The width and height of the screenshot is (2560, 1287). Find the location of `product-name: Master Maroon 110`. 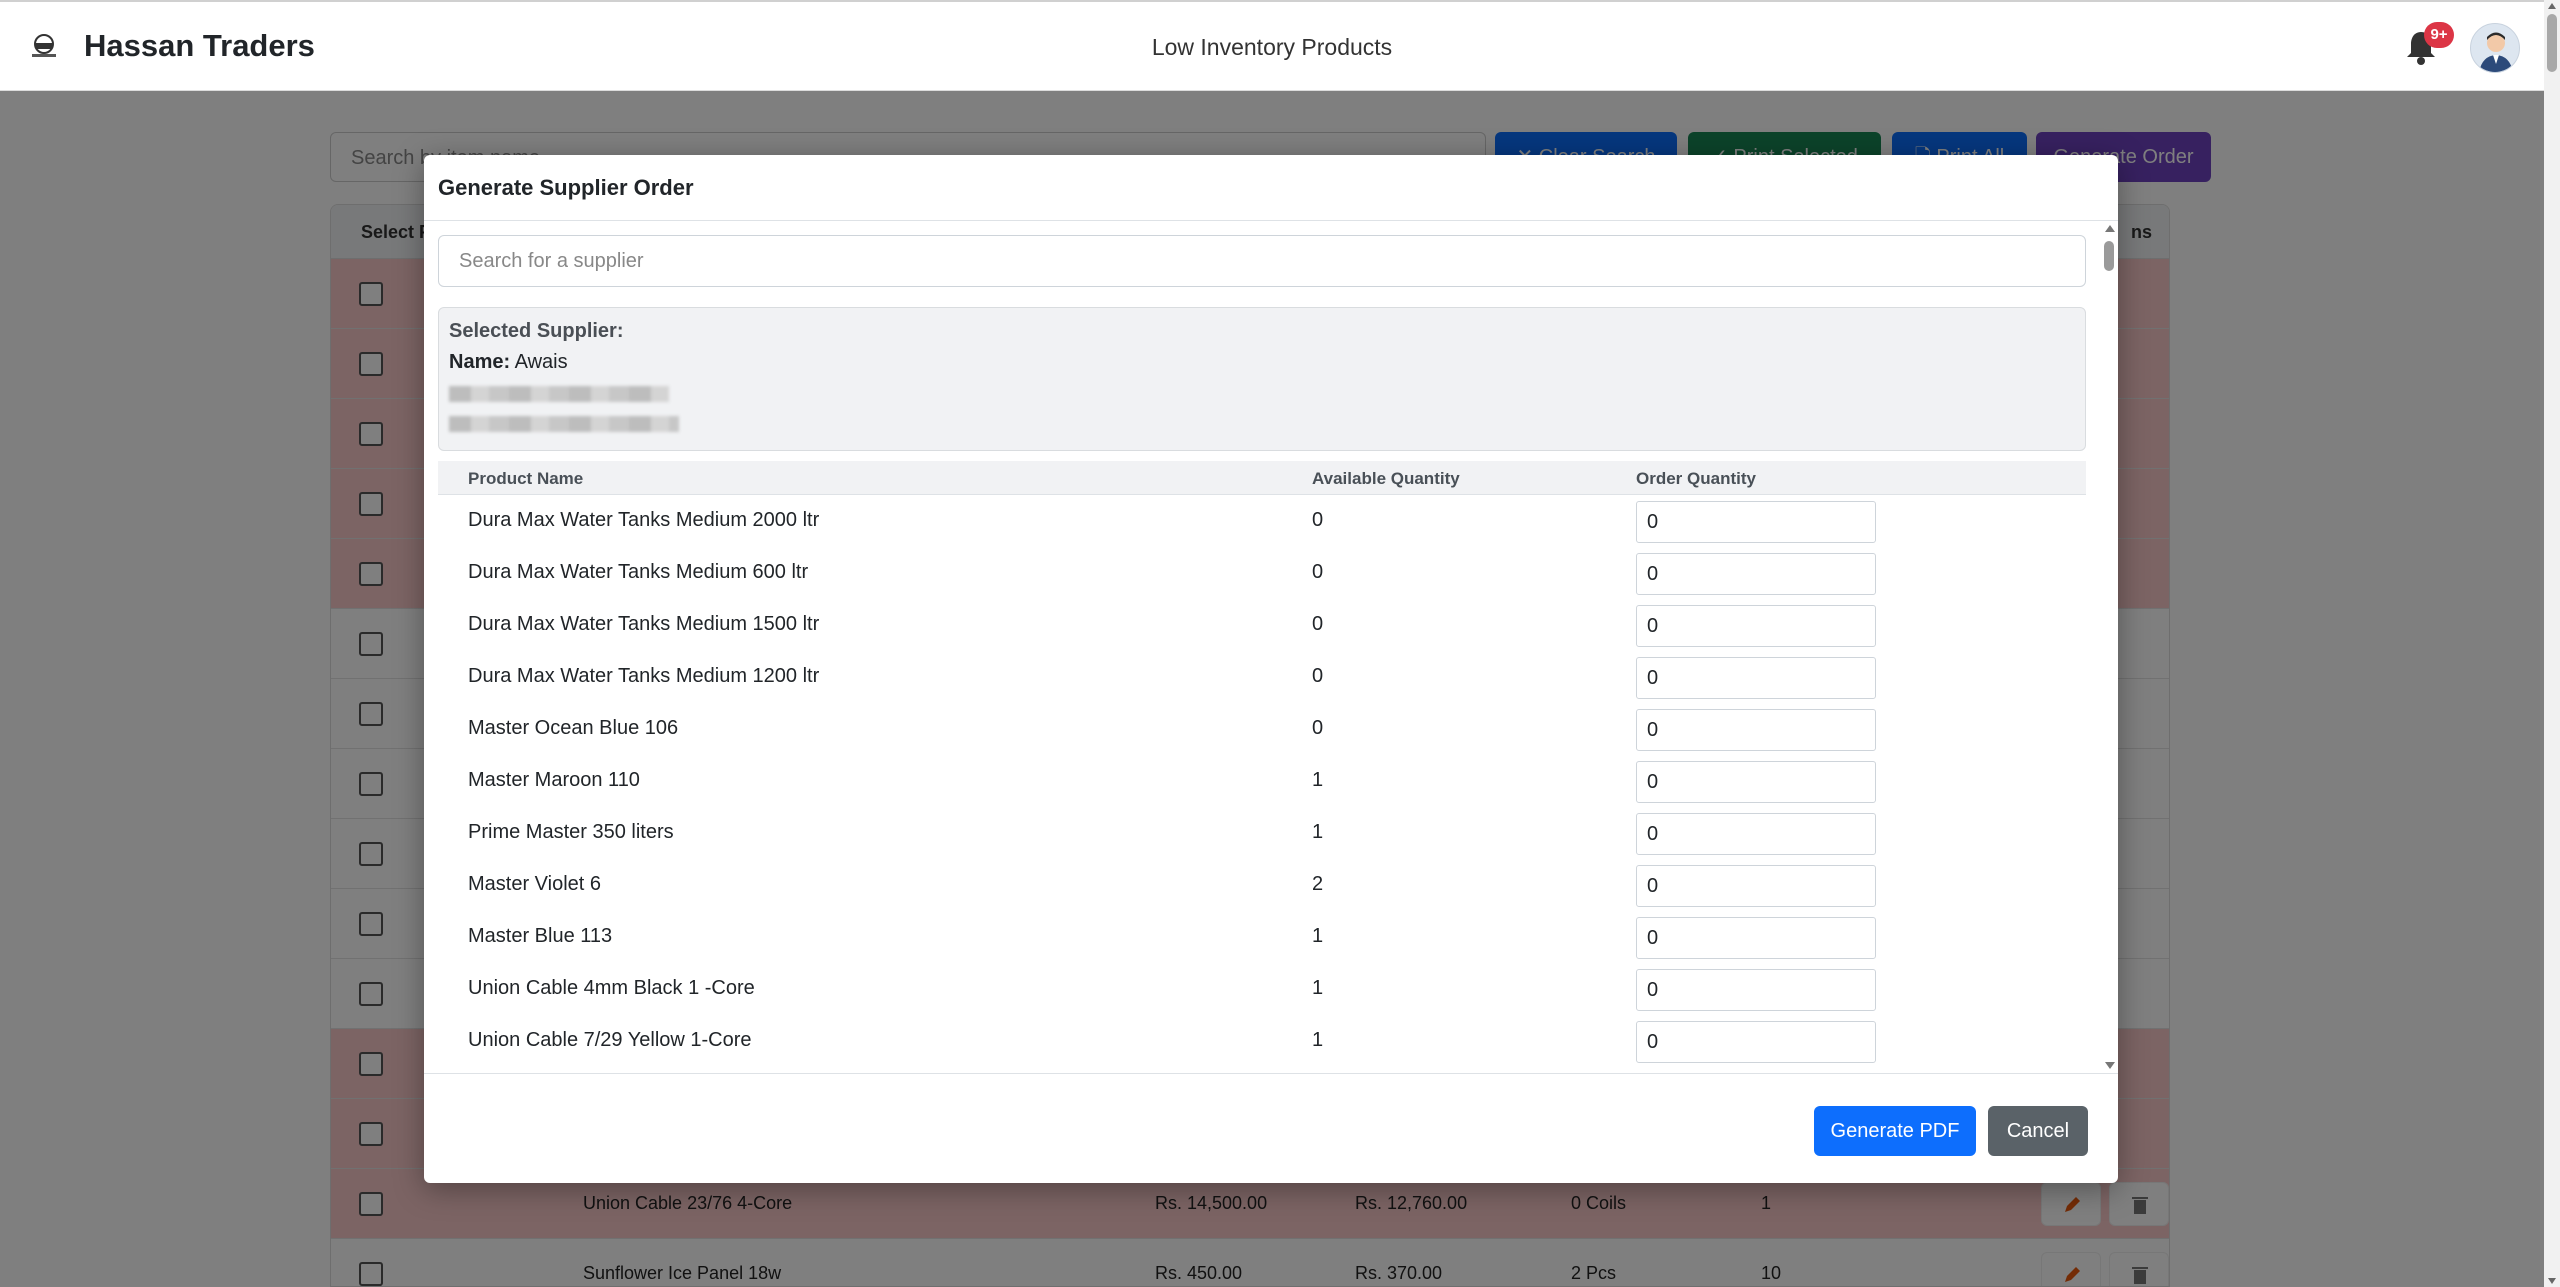

product-name: Master Maroon 110 is located at coordinates (554, 780).